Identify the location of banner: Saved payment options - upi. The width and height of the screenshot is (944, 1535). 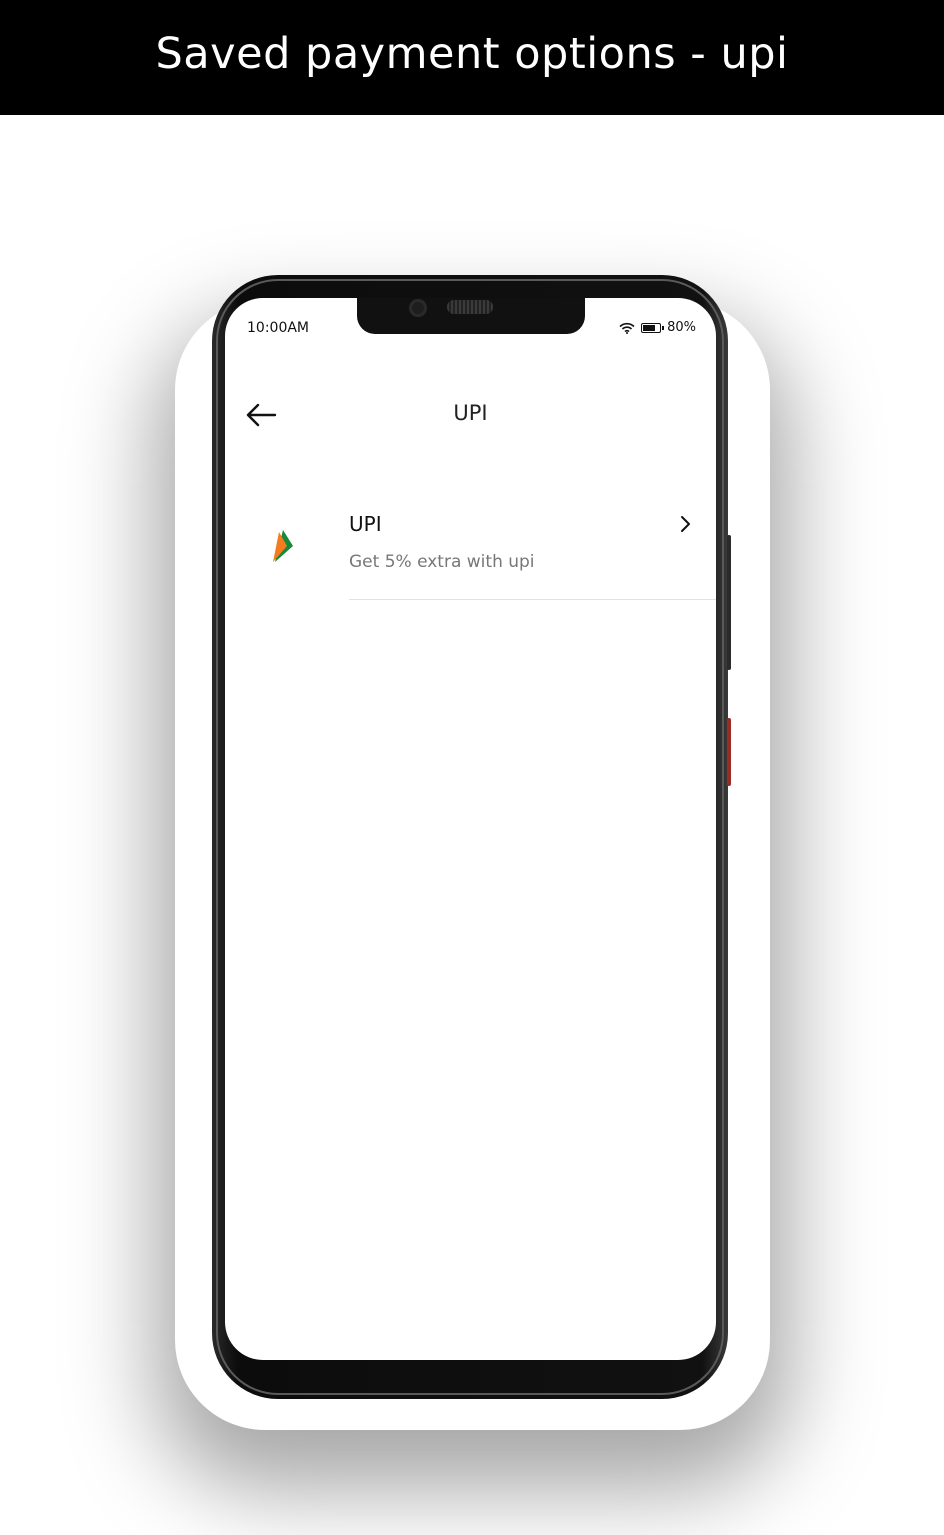
(472, 57).